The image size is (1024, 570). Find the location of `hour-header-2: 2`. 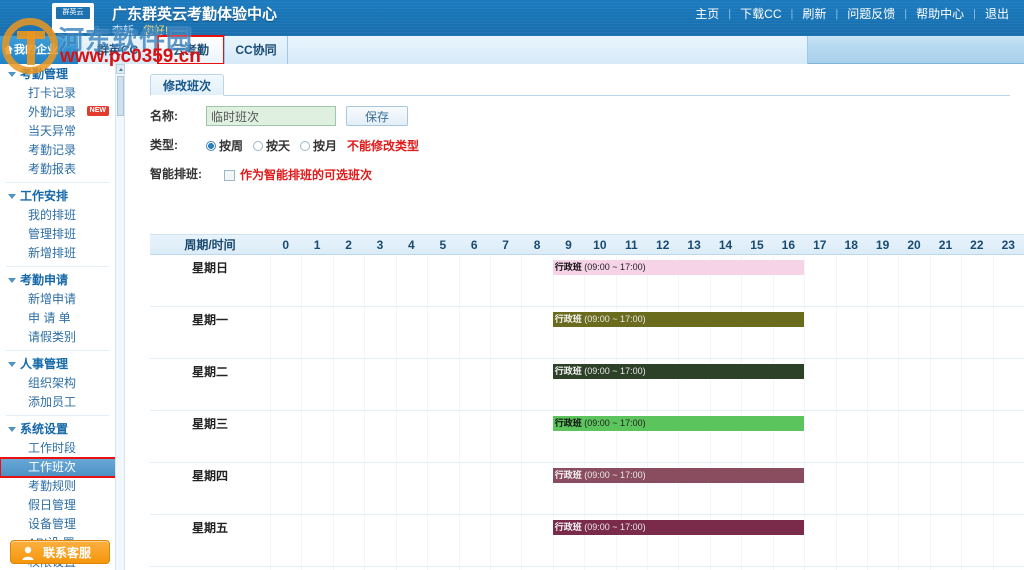

hour-header-2: 2 is located at coordinates (348, 245).